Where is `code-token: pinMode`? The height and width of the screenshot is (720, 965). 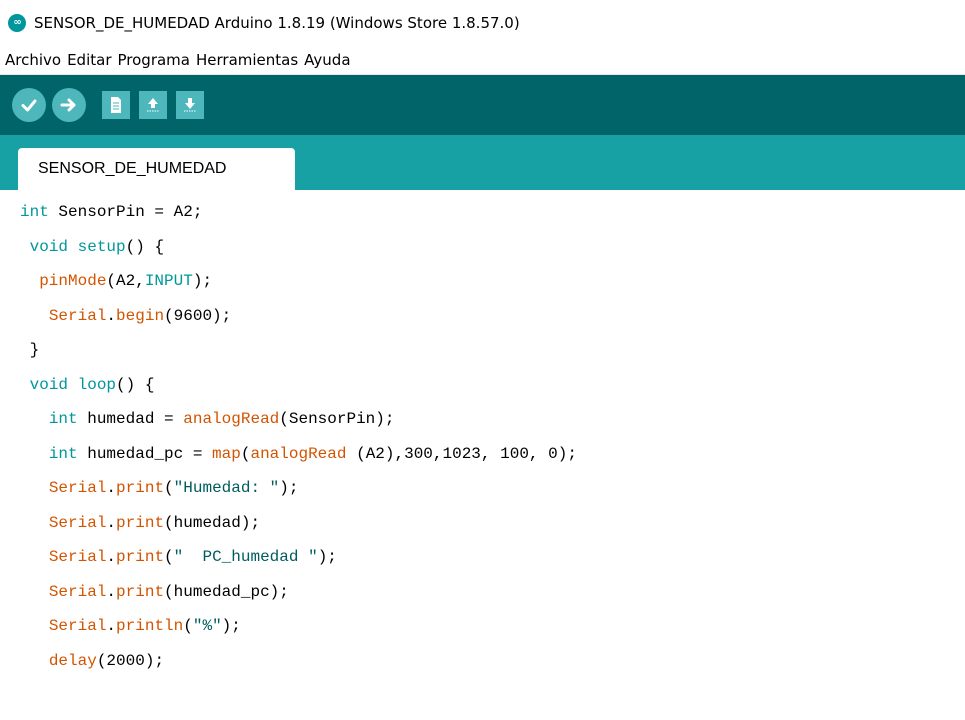 code-token: pinMode is located at coordinates (73, 281).